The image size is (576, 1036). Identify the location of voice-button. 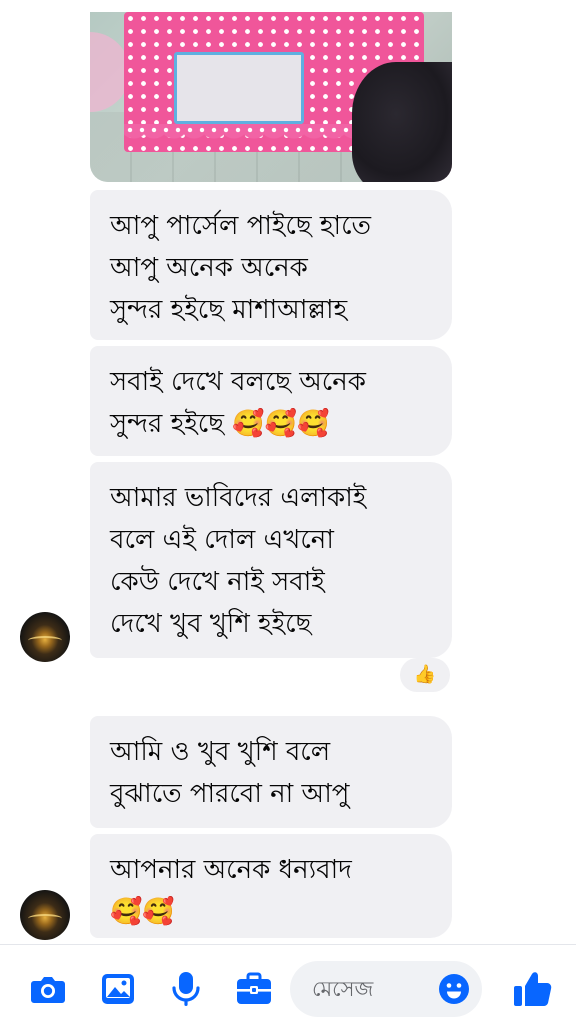
(186, 989).